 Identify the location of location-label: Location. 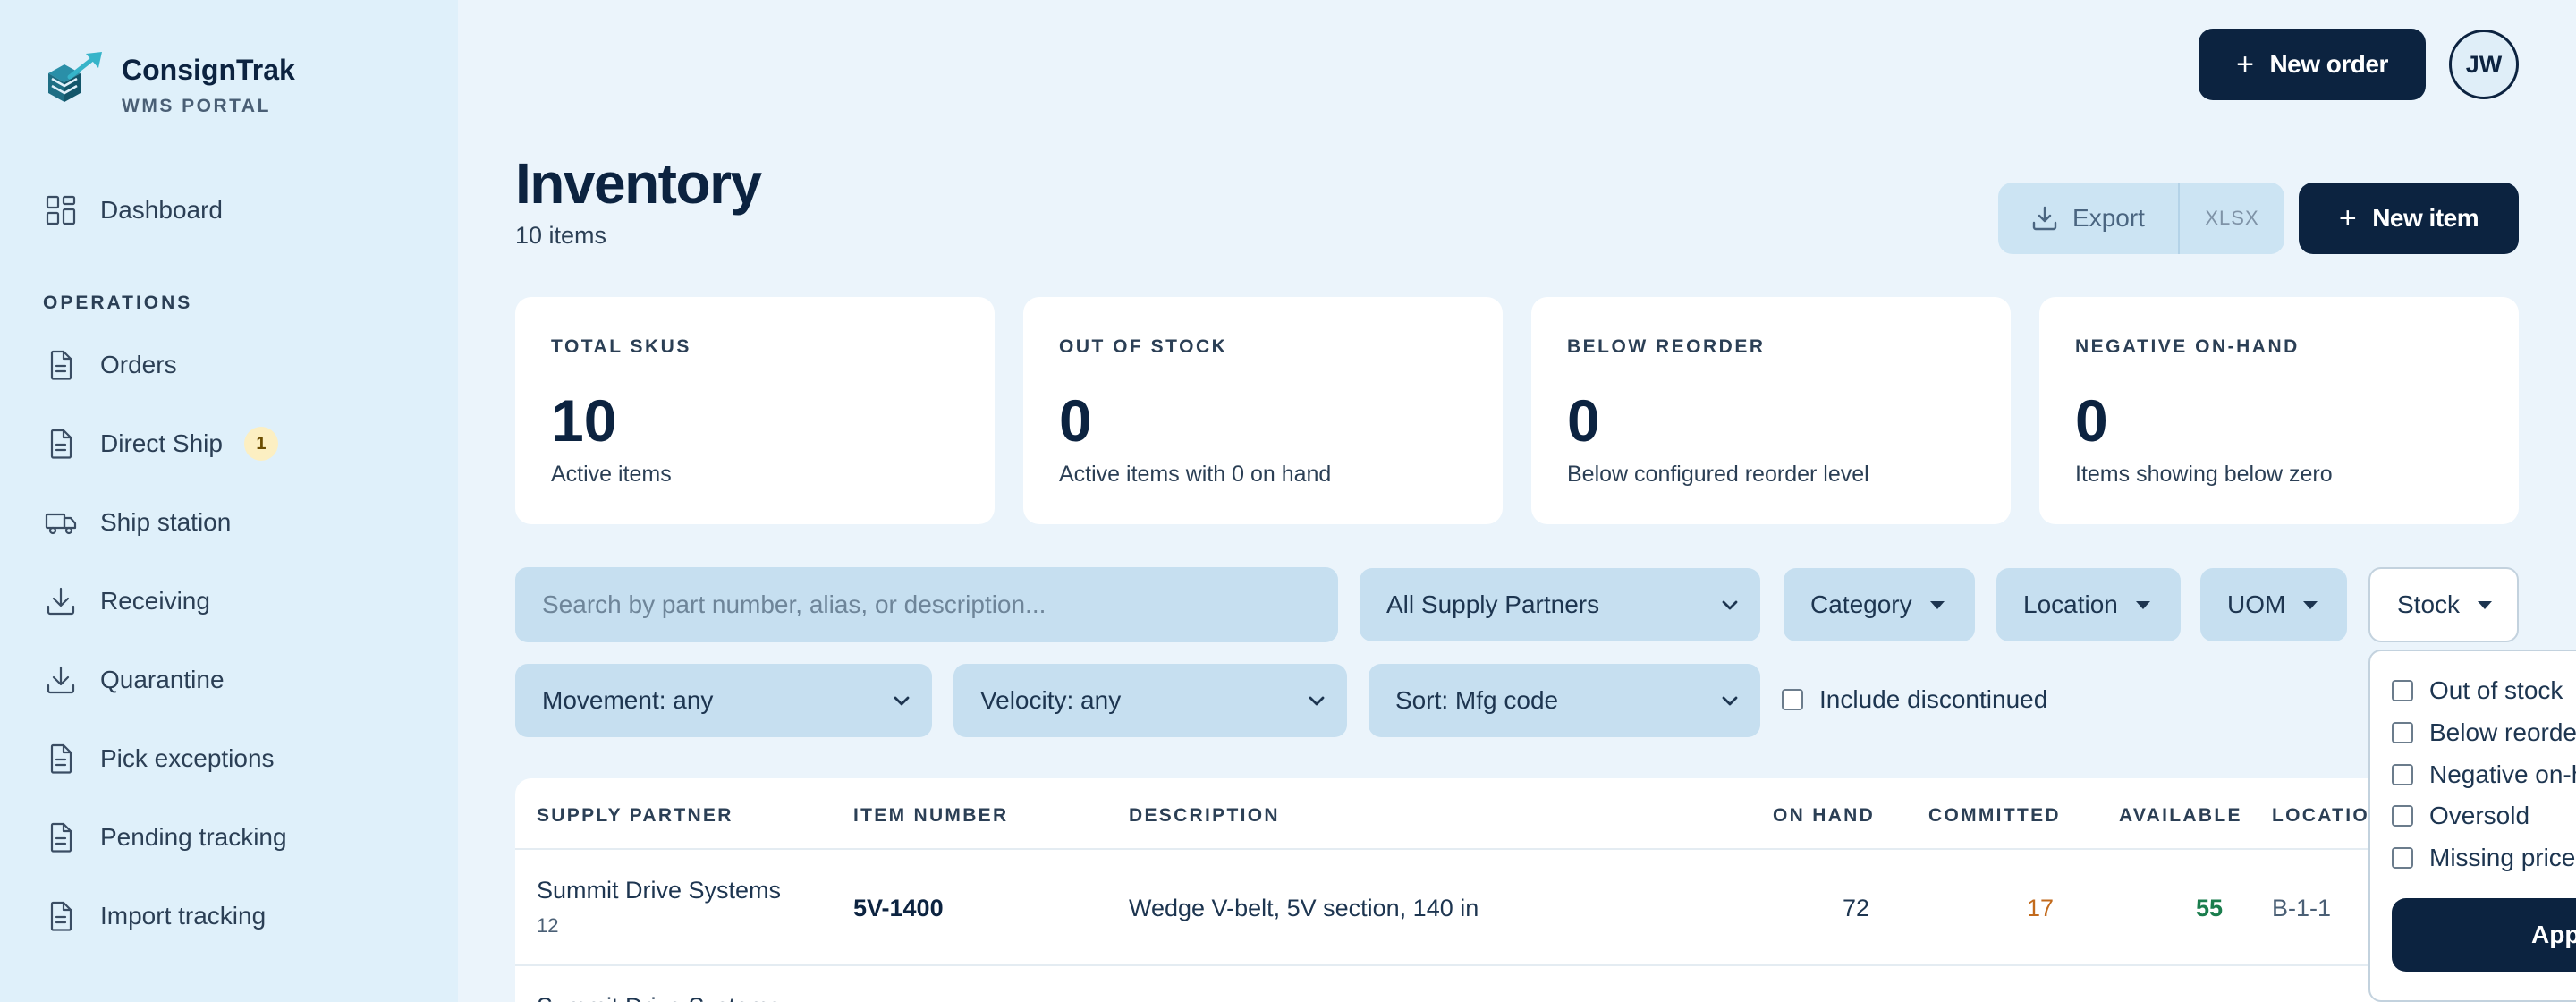
(2070, 604).